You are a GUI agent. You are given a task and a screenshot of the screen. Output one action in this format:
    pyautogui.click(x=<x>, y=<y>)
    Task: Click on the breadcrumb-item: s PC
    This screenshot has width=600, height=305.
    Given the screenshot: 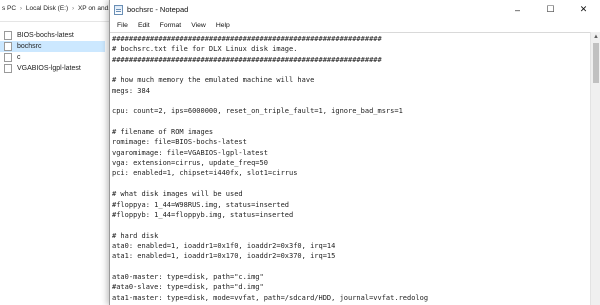 What is the action you would take?
    pyautogui.click(x=9, y=8)
    